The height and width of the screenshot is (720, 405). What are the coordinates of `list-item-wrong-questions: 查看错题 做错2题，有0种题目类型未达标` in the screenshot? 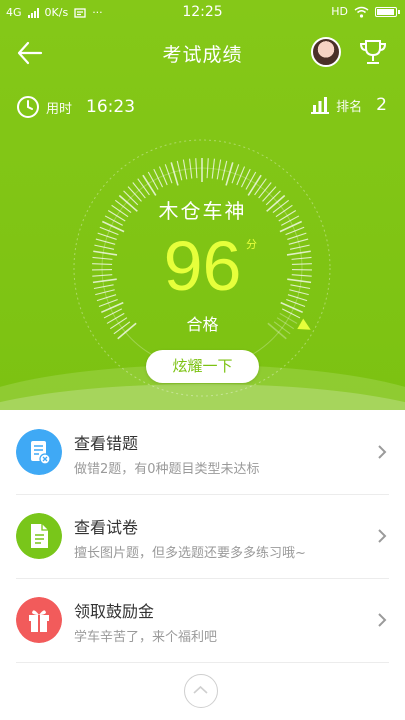 It's located at (202, 452).